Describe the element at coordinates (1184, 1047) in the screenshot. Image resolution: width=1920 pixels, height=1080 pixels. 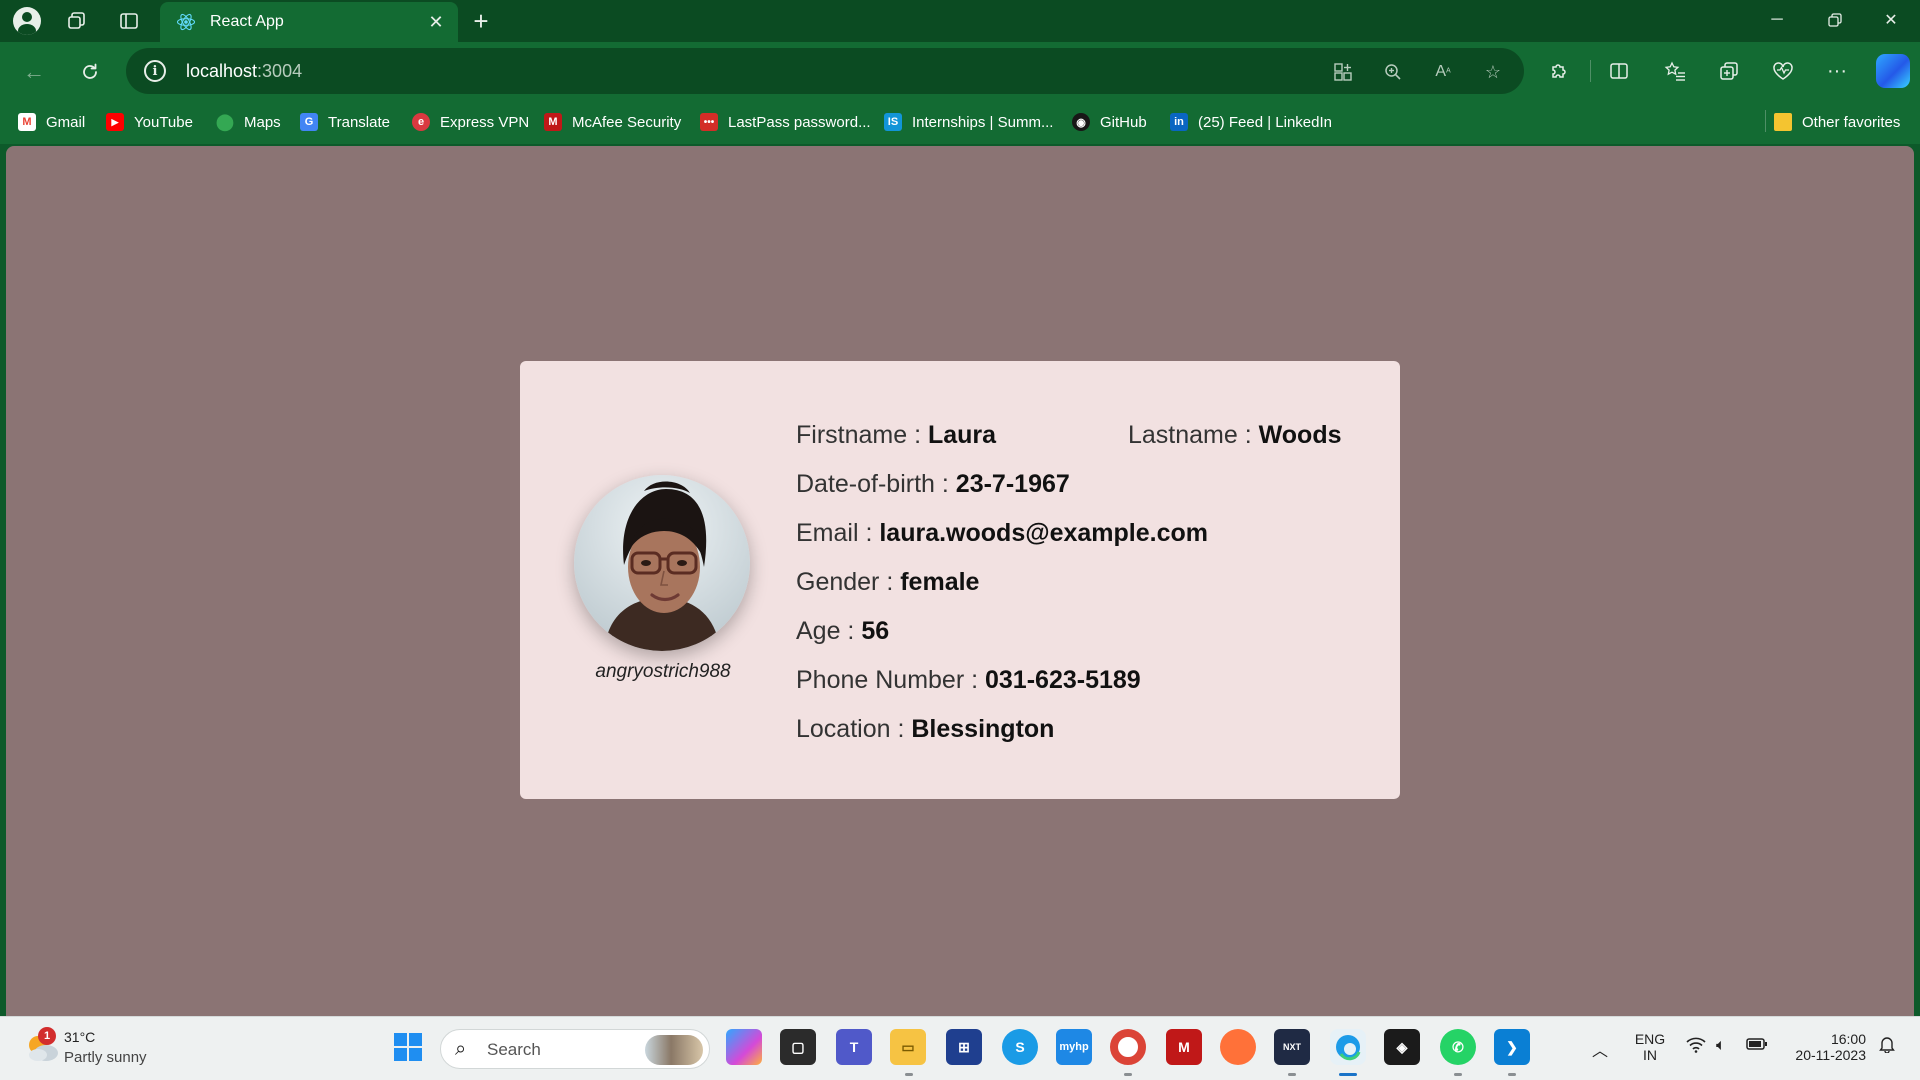
I see `mcafee-taskbar-icon: M` at that location.